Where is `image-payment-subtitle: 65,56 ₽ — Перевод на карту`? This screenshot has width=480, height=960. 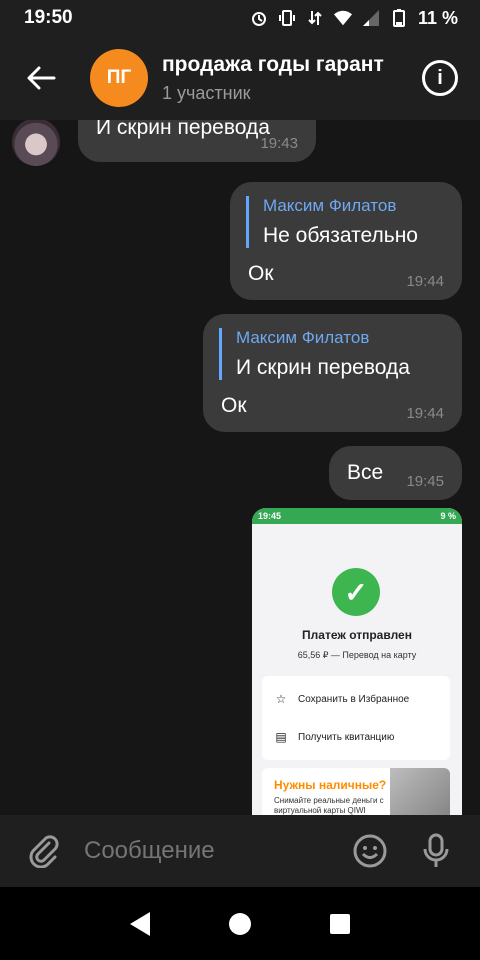
image-payment-subtitle: 65,56 ₽ — Перевод на карту is located at coordinates (357, 655).